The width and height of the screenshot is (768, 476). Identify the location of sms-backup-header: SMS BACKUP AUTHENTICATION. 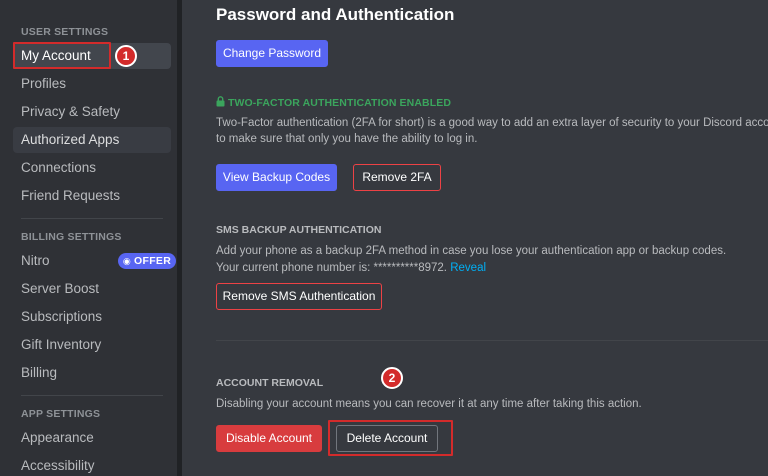
(299, 230).